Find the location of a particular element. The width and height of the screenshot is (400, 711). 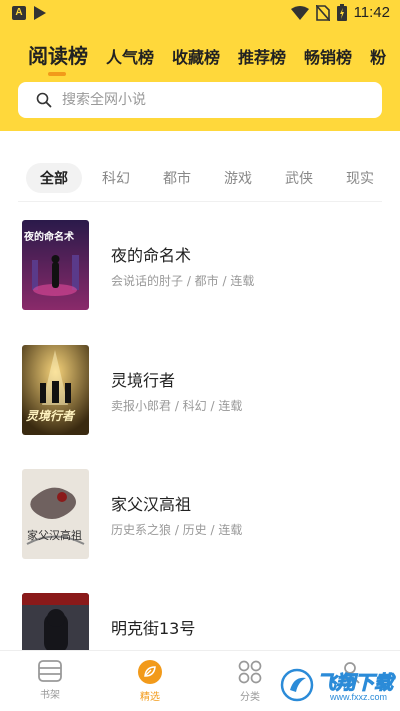

bookshelf-icon is located at coordinates (50, 671).